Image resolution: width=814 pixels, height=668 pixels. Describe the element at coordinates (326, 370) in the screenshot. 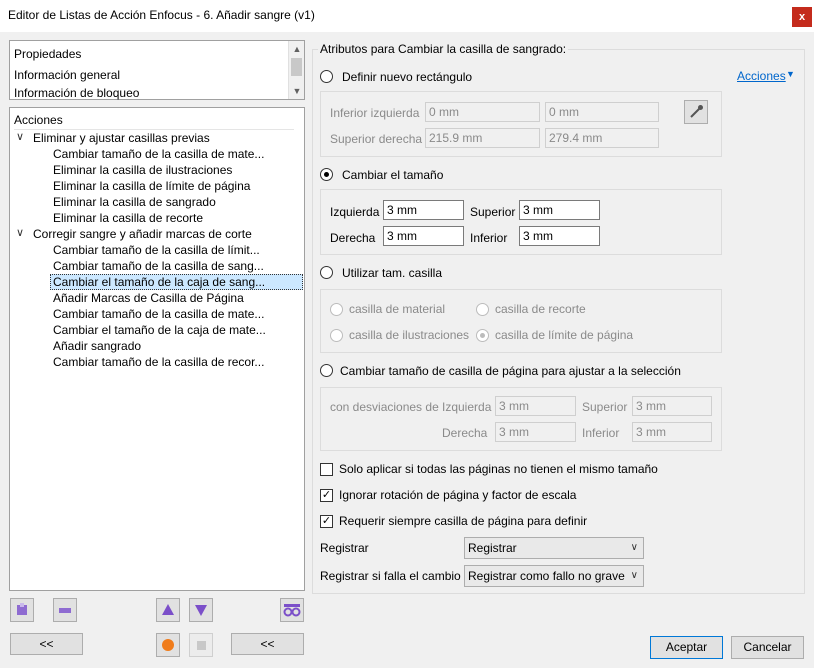

I see `radio-fit-selection` at that location.